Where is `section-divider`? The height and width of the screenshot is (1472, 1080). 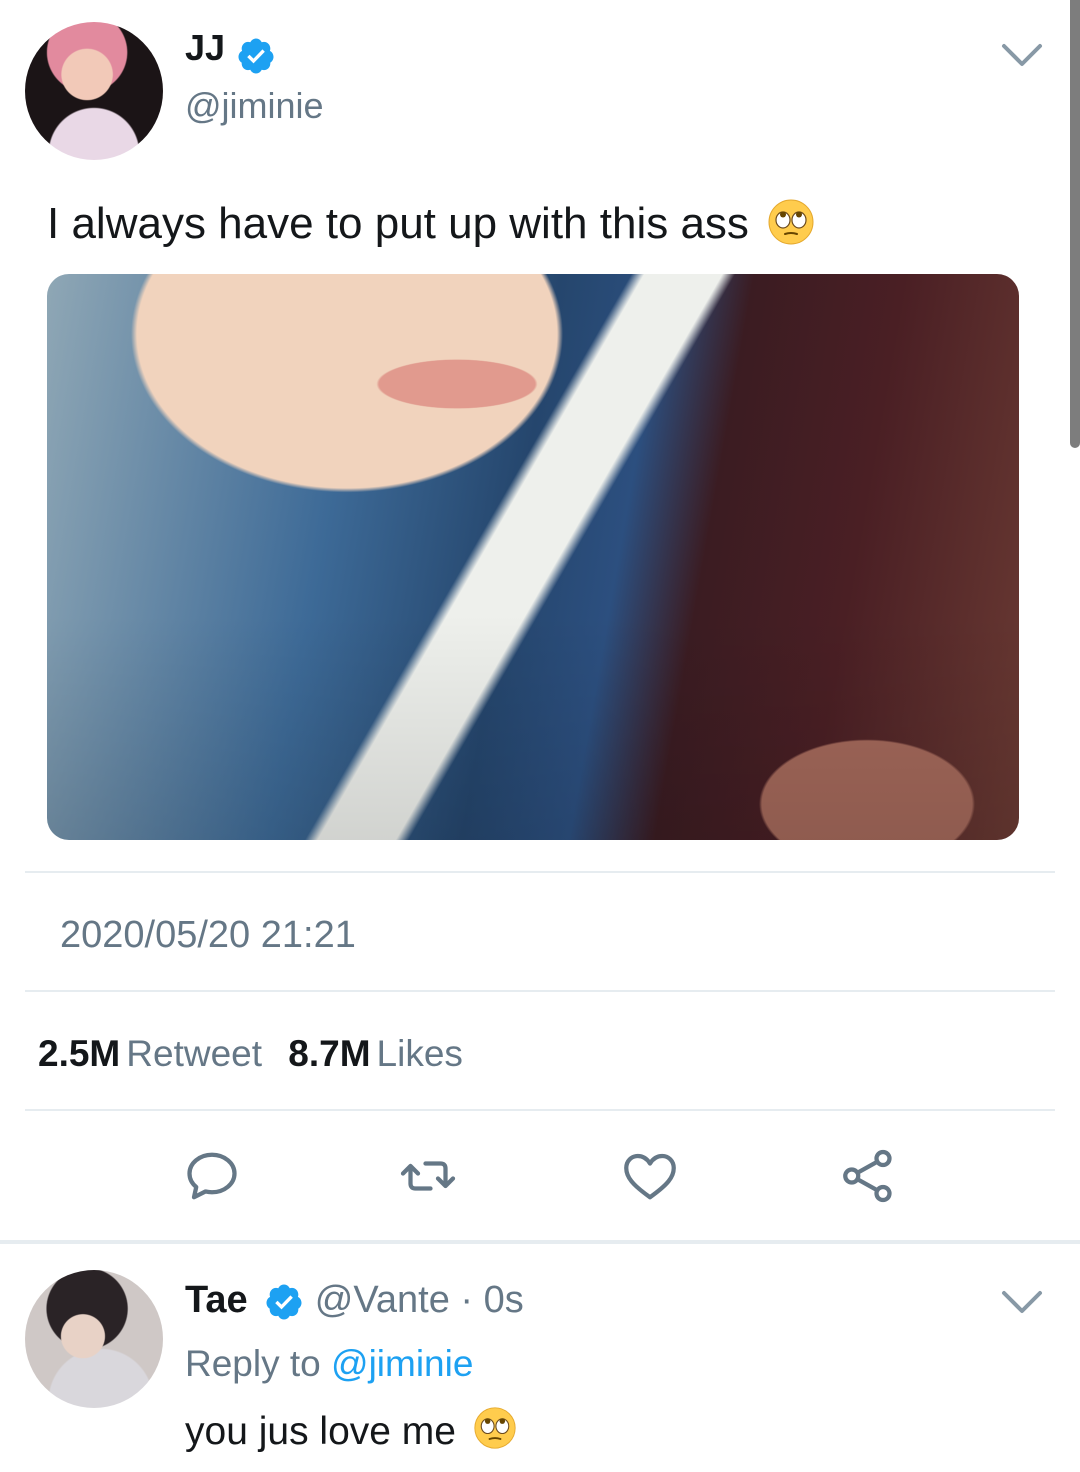 section-divider is located at coordinates (540, 1242).